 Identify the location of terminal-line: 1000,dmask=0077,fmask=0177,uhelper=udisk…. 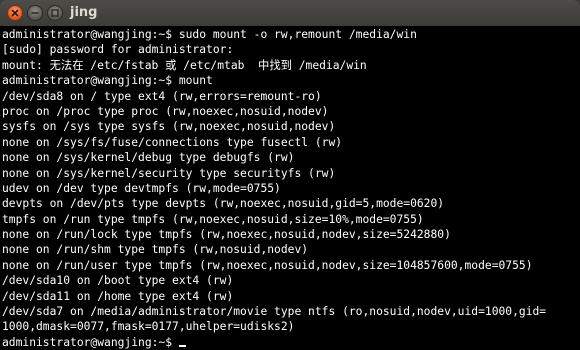
(148, 327).